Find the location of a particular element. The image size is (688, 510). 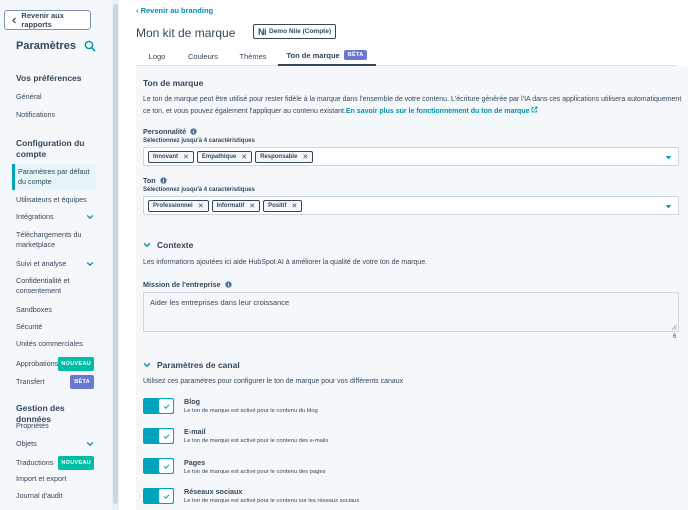

back-to-reports-button: Revenir aux rapports is located at coordinates (47, 20).